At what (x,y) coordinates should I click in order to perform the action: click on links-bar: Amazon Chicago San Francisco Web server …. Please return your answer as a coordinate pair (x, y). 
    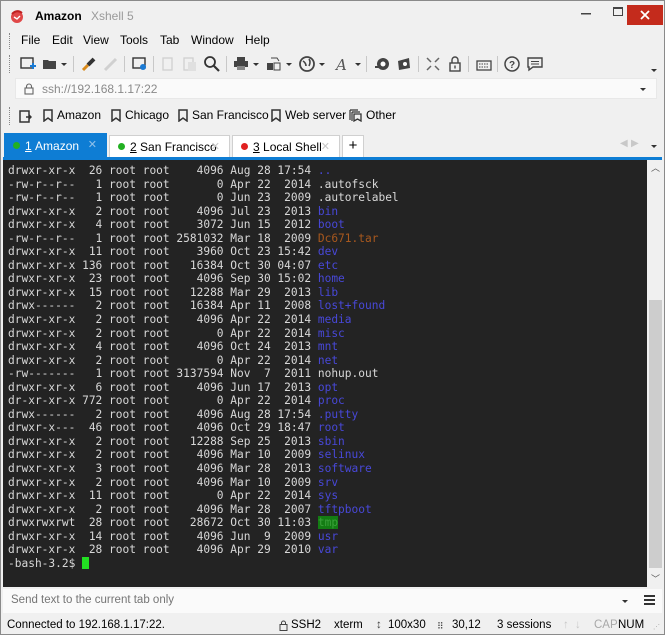
    Looking at the image, I should click on (332, 116).